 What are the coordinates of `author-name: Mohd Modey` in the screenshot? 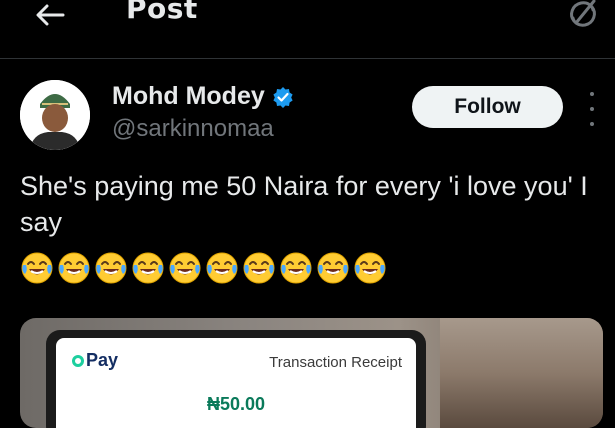 It's located at (188, 96).